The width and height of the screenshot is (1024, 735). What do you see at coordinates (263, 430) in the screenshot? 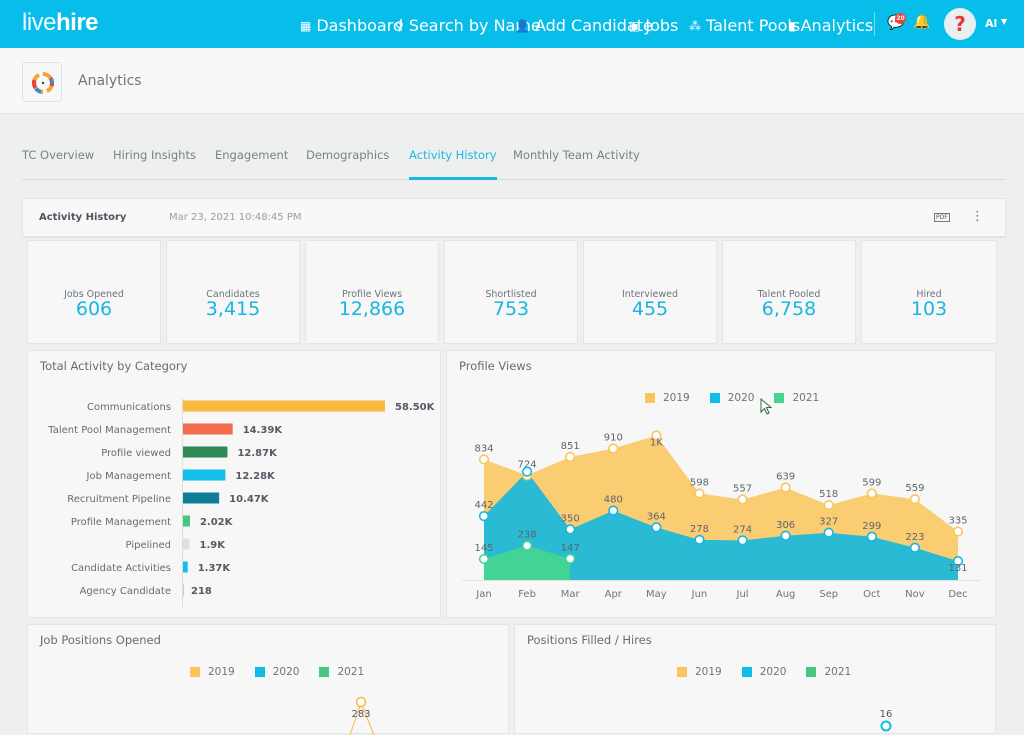
I see `bar-value-label: 14.39K` at bounding box center [263, 430].